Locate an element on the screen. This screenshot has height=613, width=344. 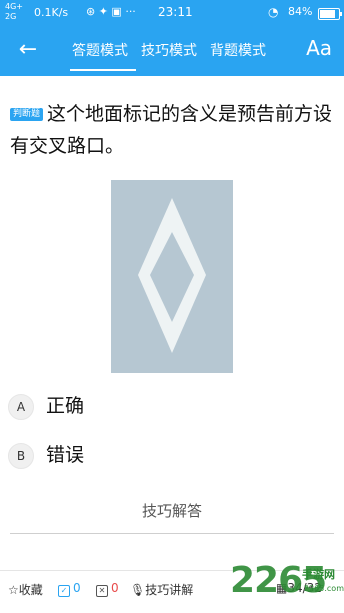
tab-answer-mode: 答题模式 is located at coordinates (100, 50).